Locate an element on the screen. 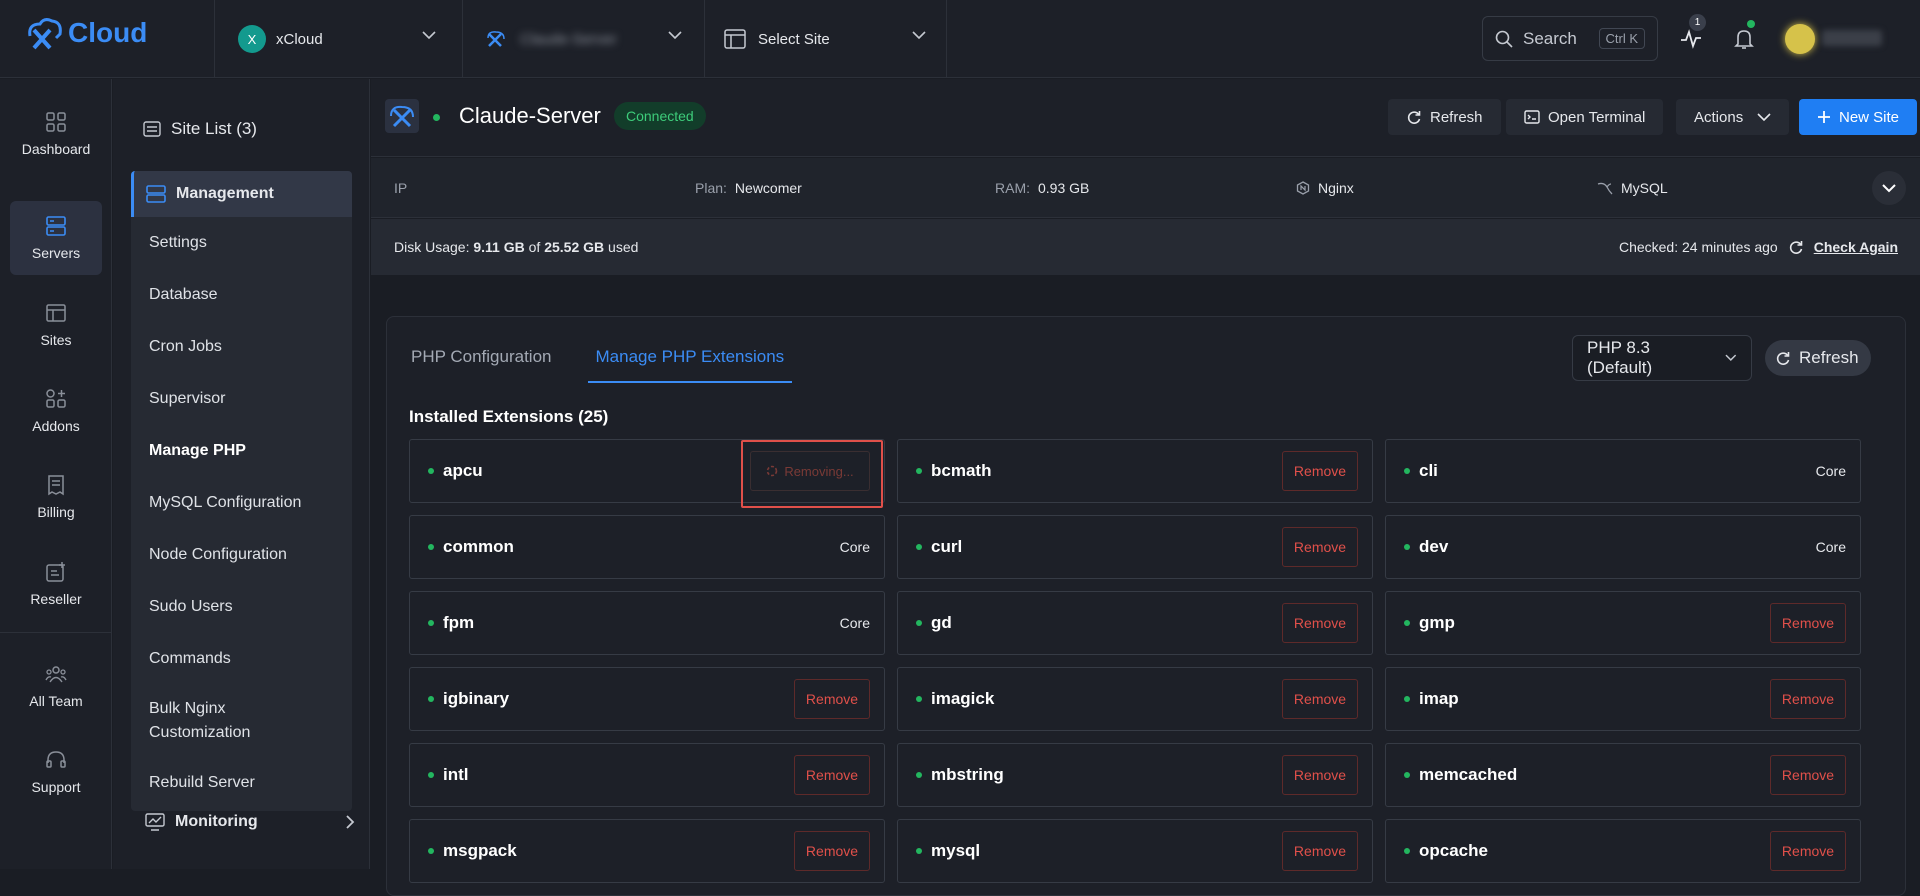 Image resolution: width=1920 pixels, height=896 pixels. subnav-commands: Commands is located at coordinates (241, 659).